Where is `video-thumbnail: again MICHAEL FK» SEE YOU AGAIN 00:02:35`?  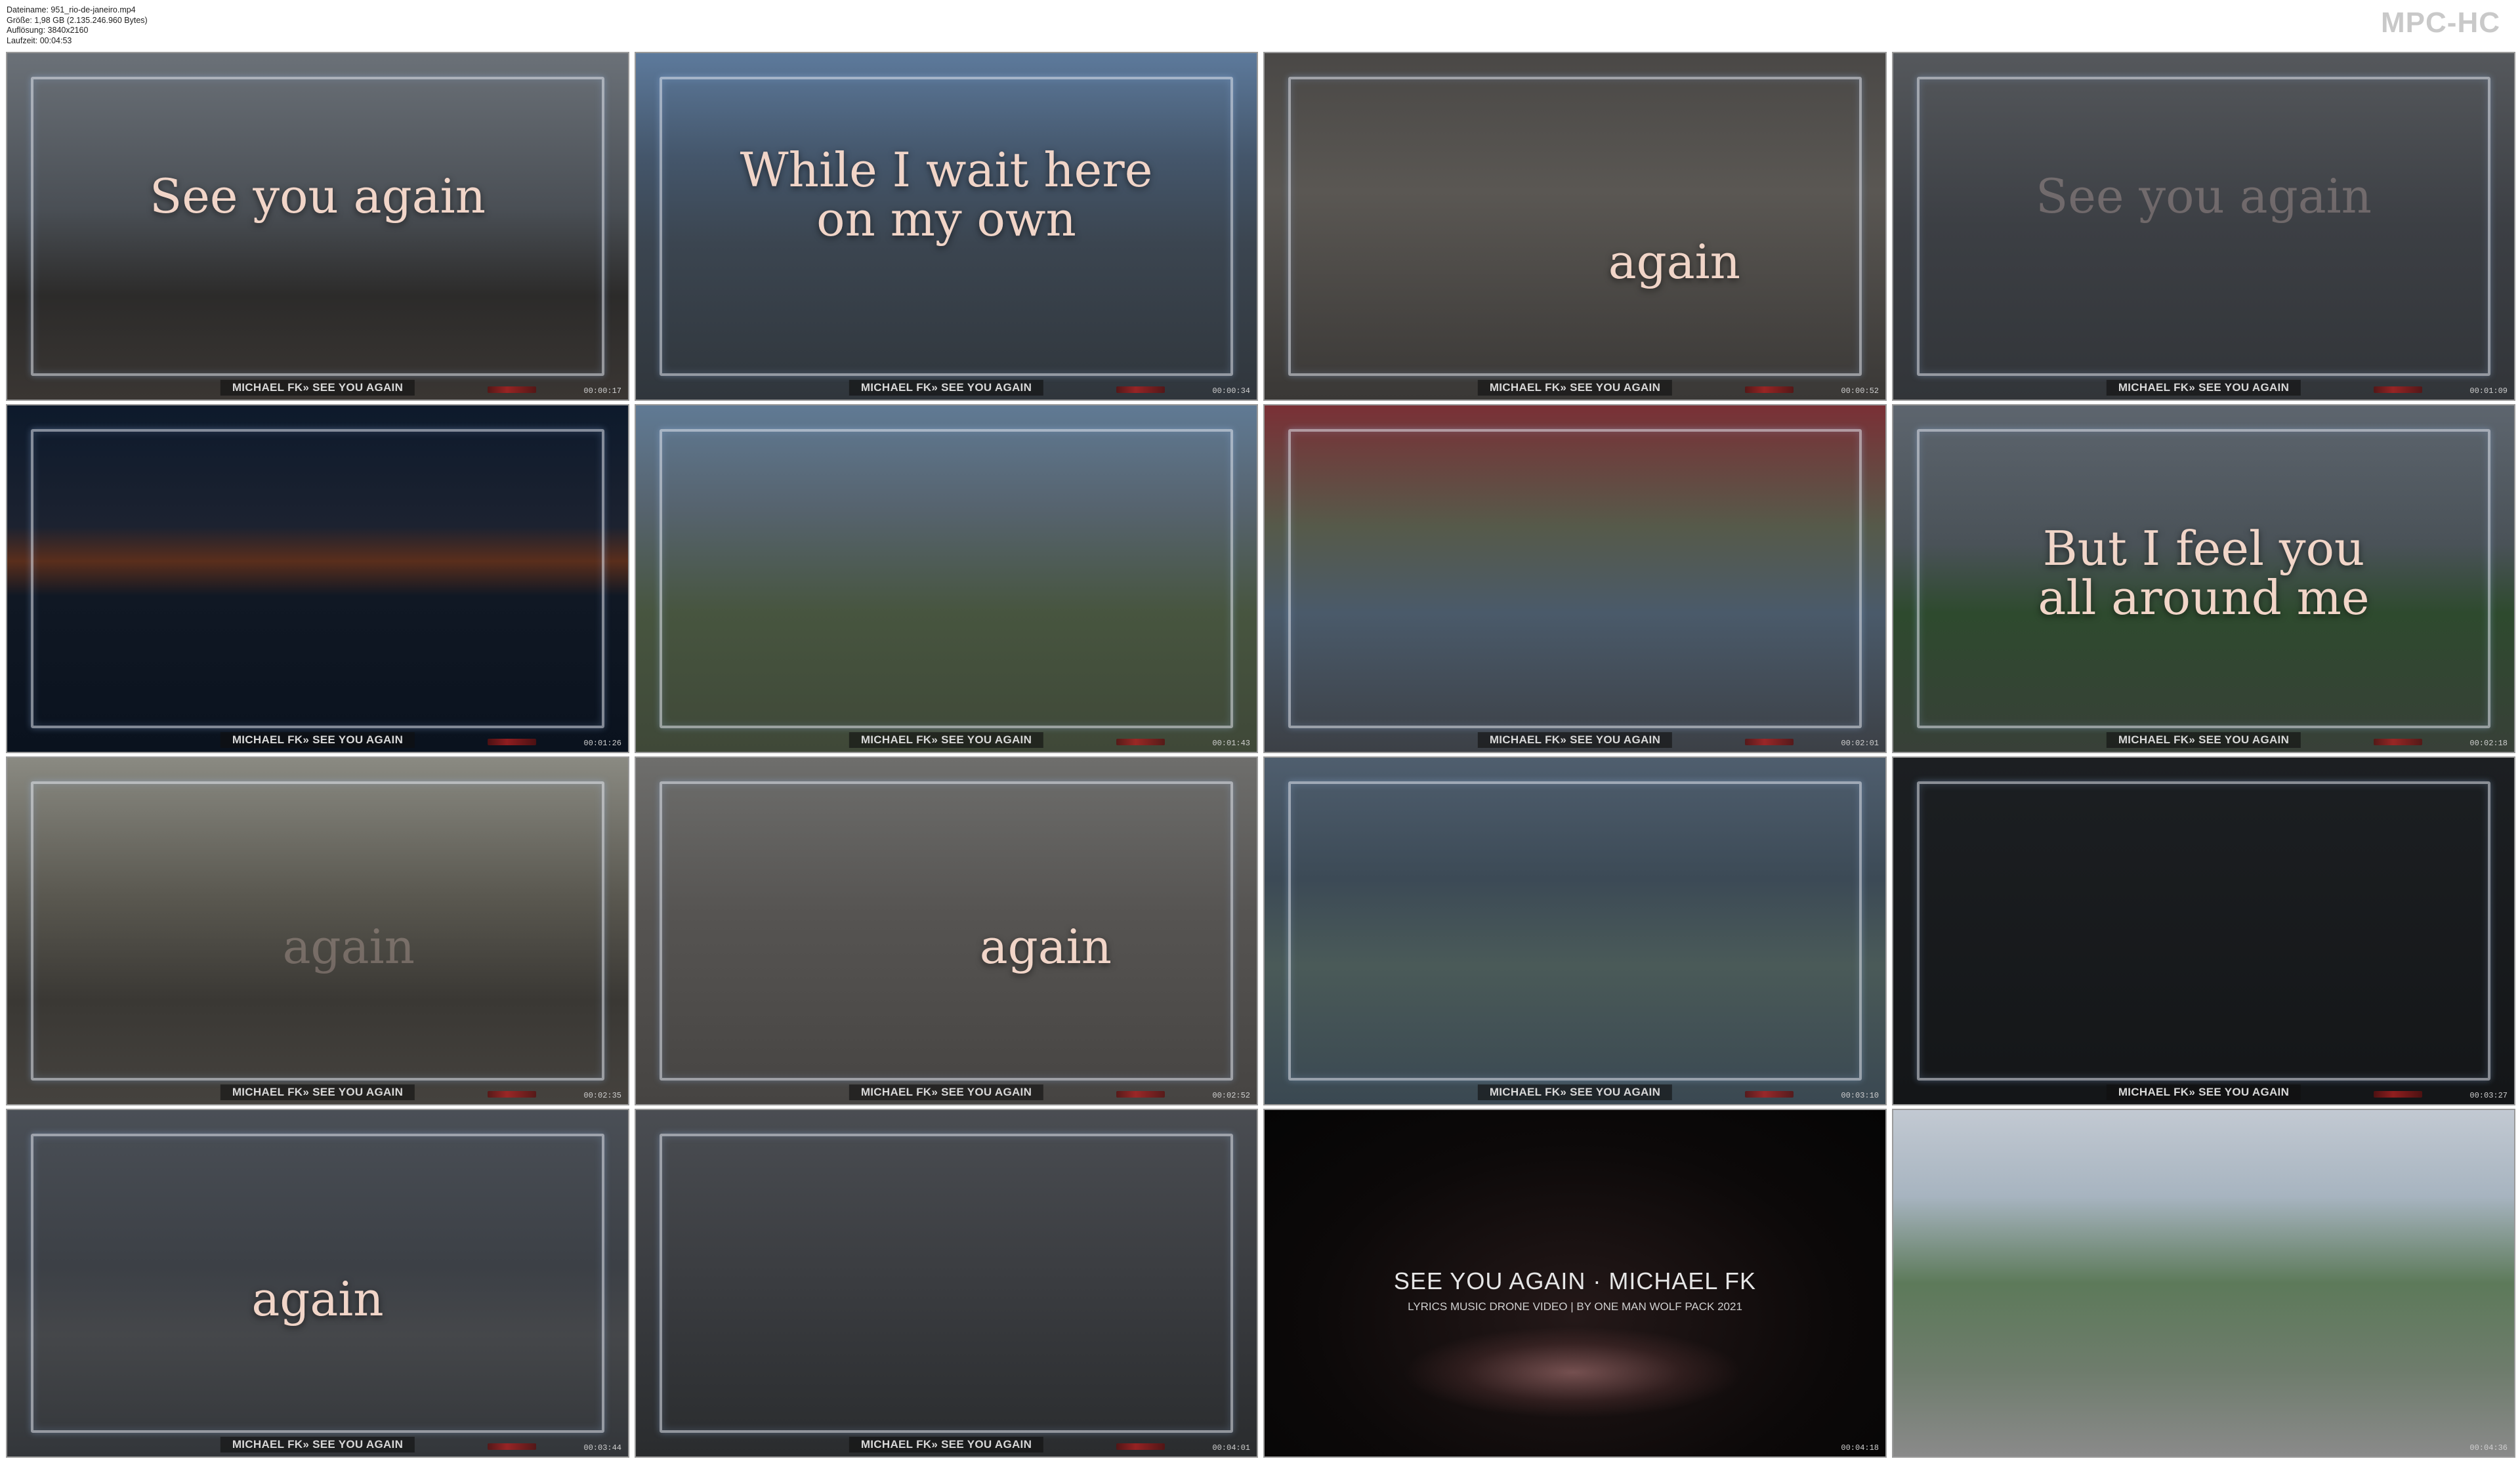
video-thumbnail: again MICHAEL FK» SEE YOU AGAIN 00:02:35 is located at coordinates (317, 931).